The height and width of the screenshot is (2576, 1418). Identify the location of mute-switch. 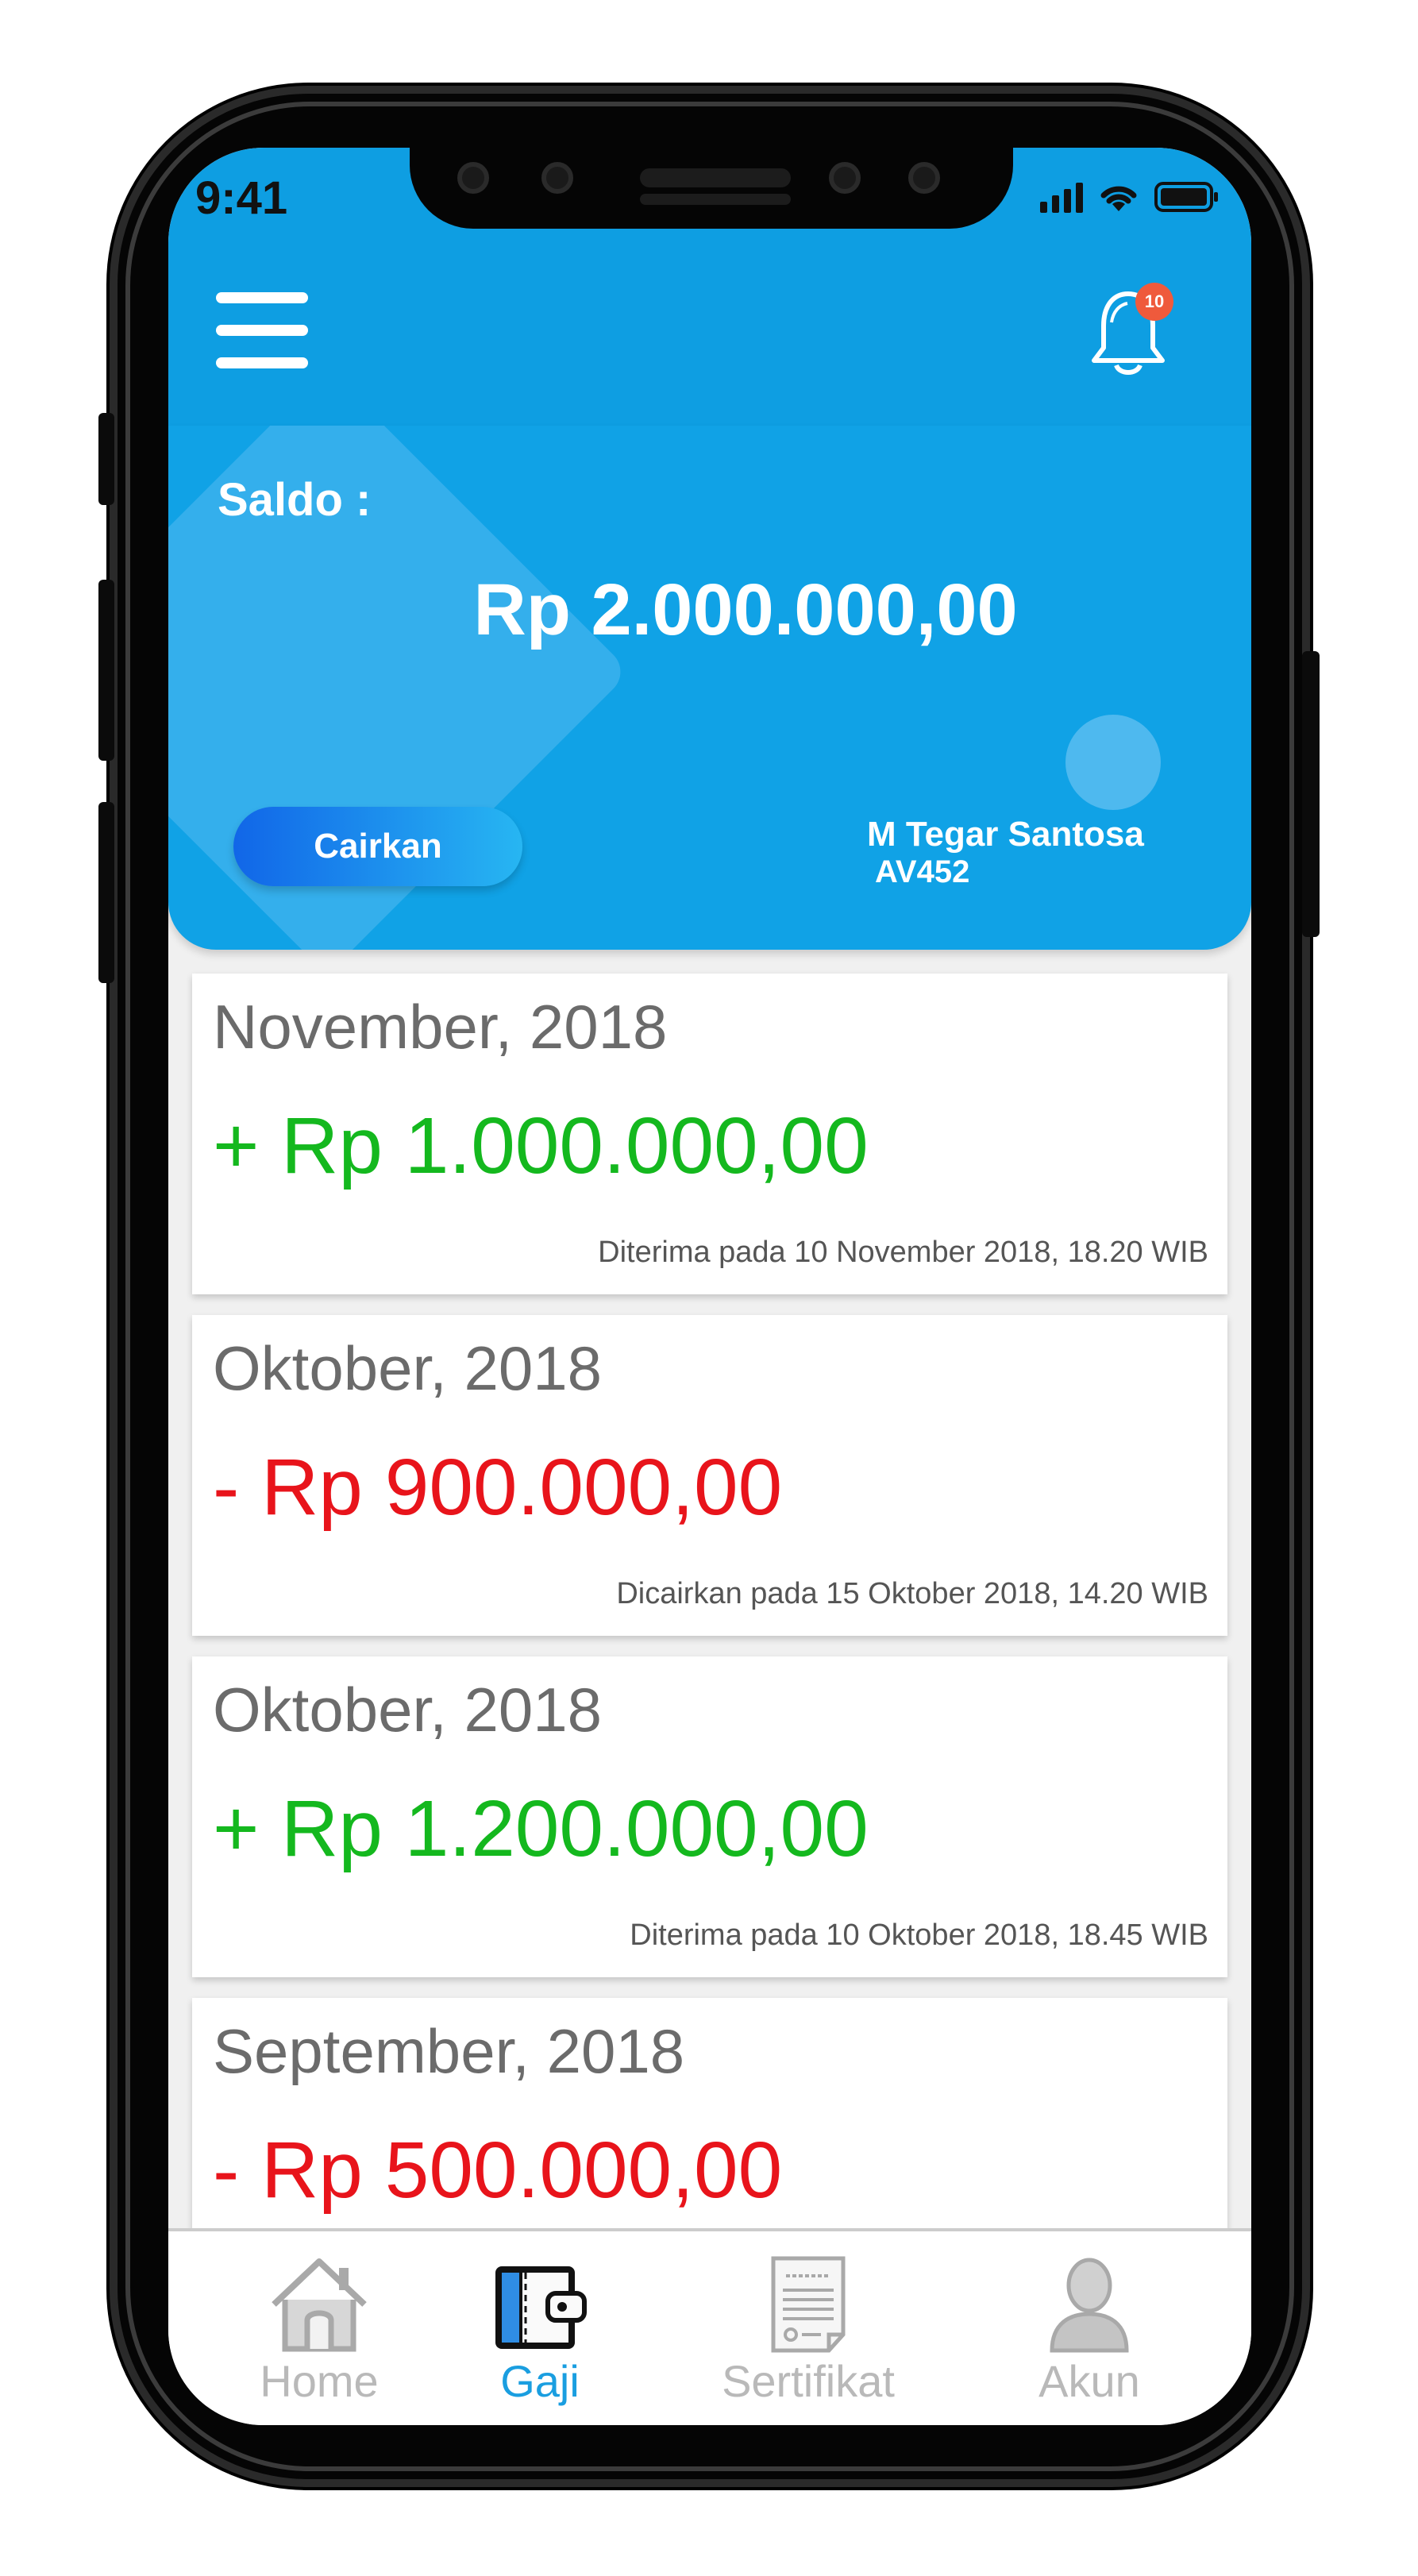
(106, 459).